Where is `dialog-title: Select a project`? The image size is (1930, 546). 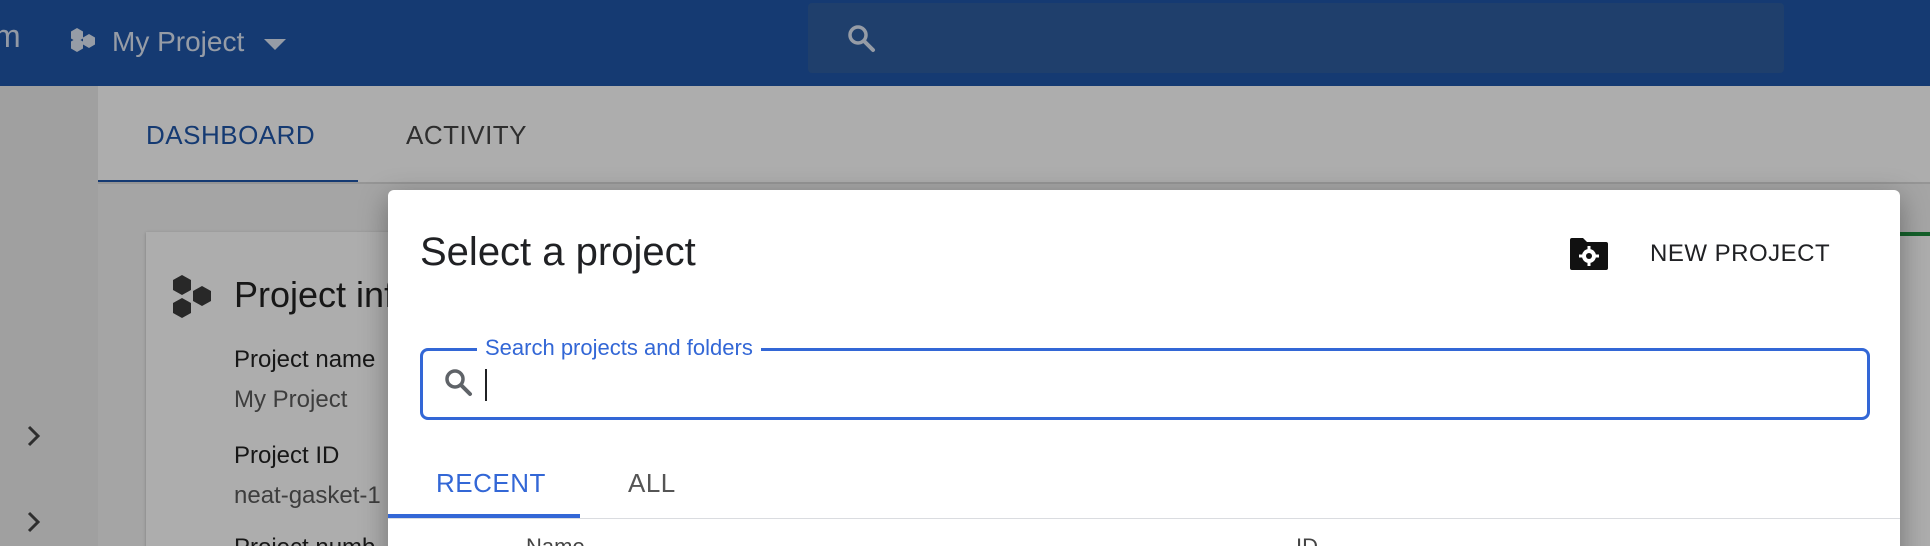 dialog-title: Select a project is located at coordinates (558, 252).